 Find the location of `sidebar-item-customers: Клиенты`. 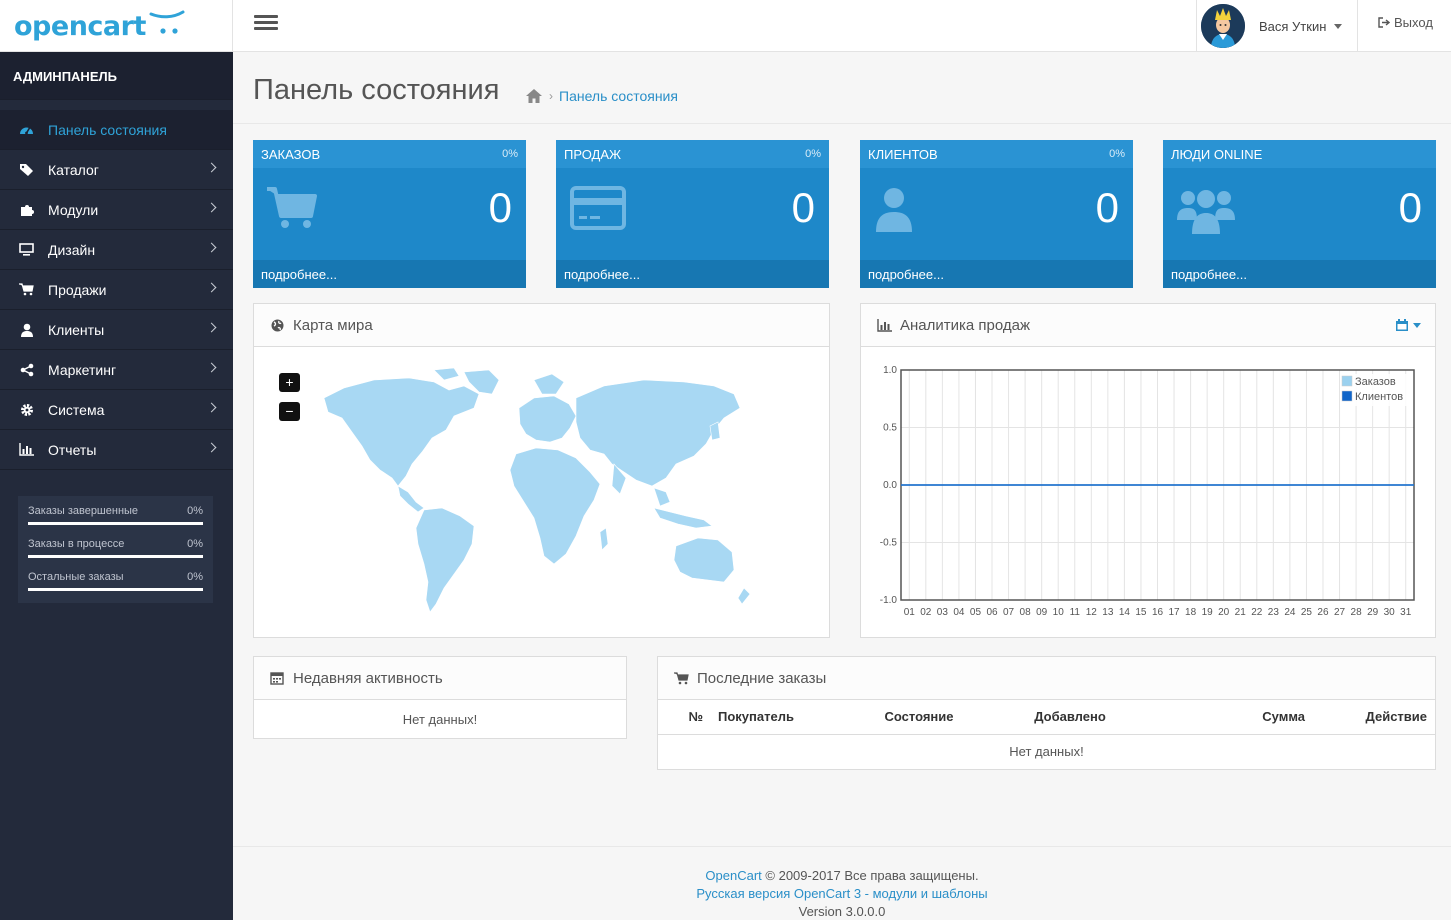

sidebar-item-customers: Клиенты is located at coordinates (116, 330).